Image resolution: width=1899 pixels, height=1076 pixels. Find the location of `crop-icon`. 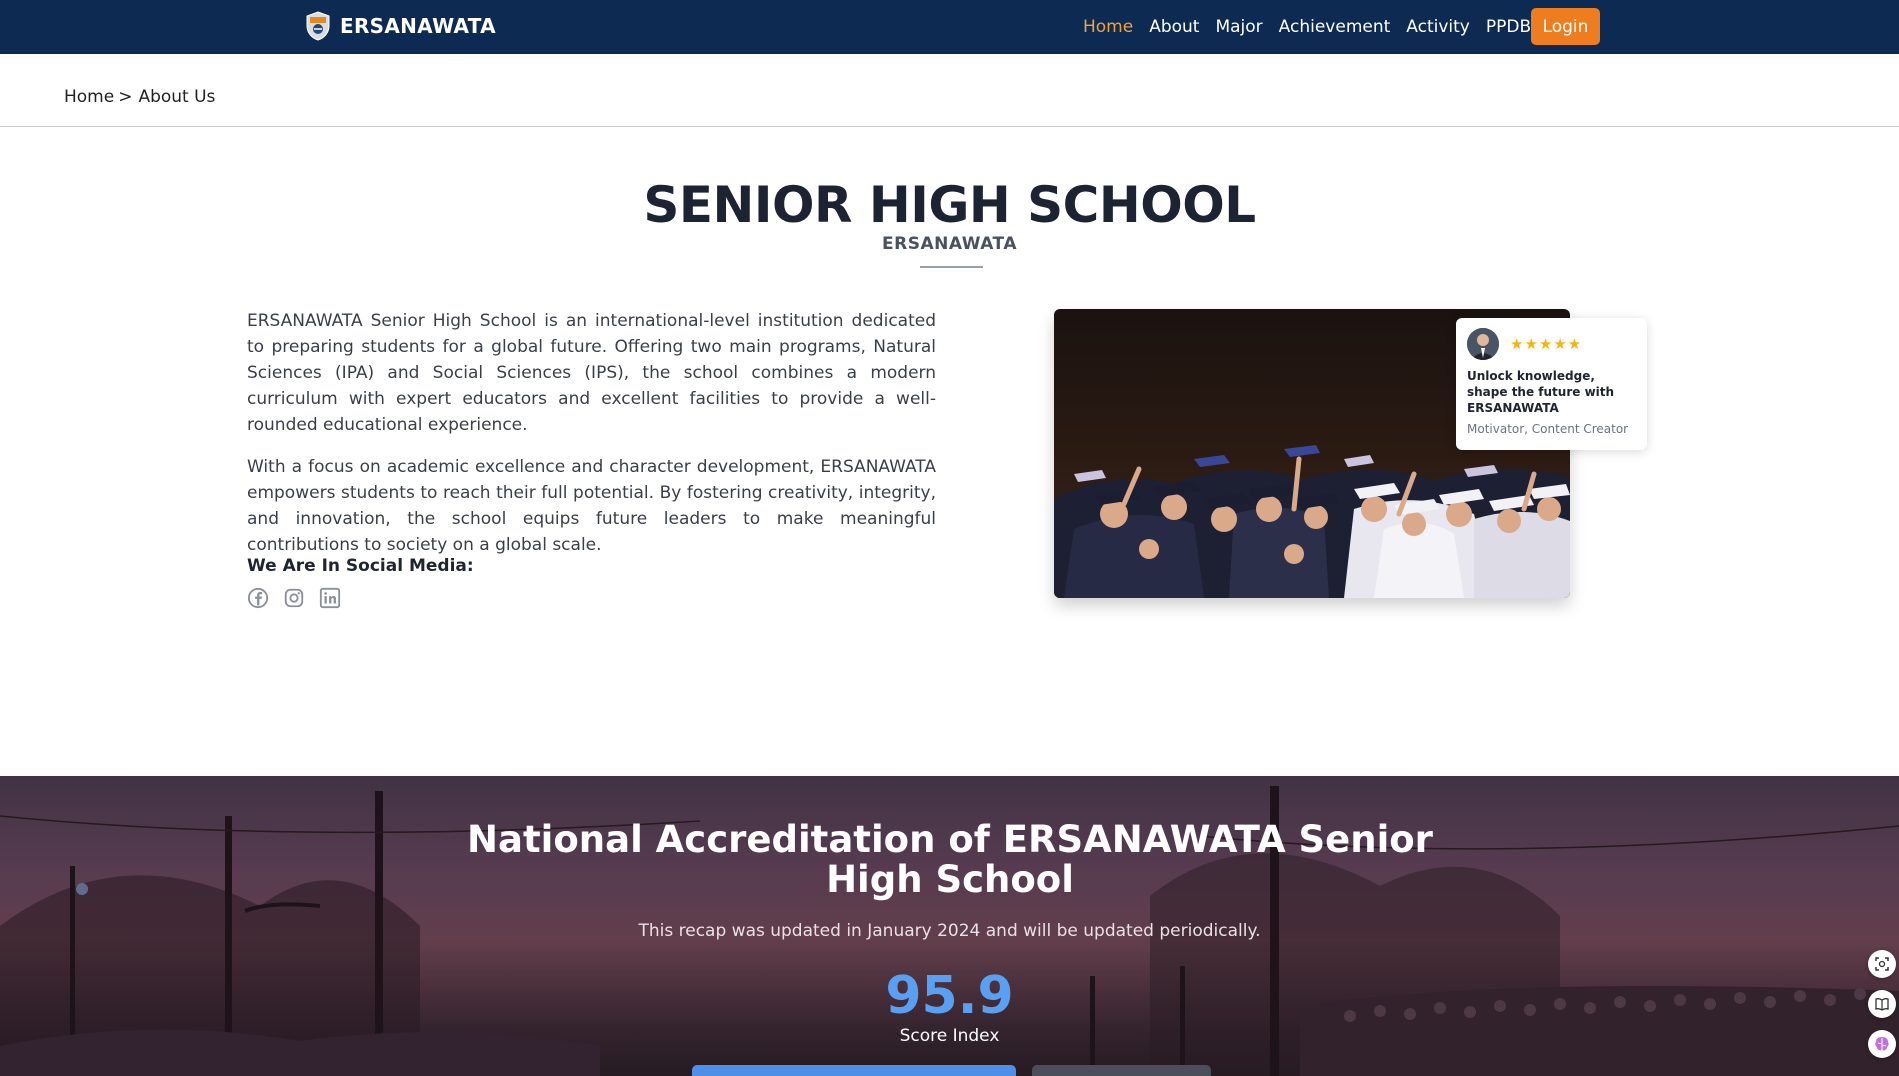

crop-icon is located at coordinates (1882, 964).